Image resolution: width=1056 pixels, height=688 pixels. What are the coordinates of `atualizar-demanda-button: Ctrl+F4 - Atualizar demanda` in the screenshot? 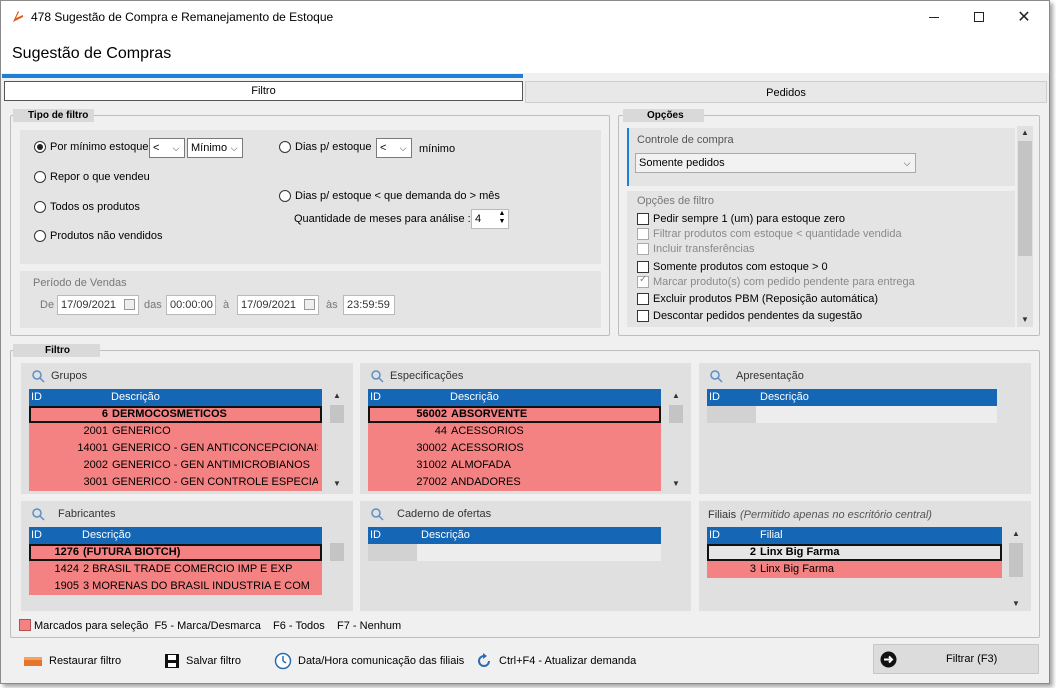 It's located at (555, 661).